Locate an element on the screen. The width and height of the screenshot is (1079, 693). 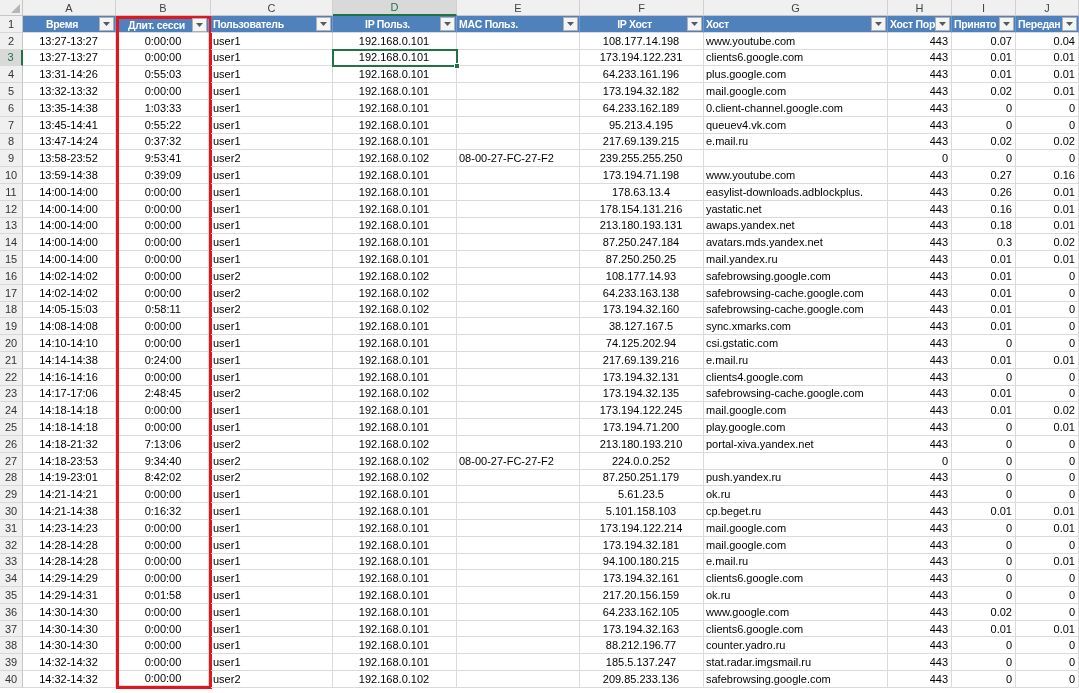
table-cell: 14:08-14:08 is located at coordinates (69, 327).